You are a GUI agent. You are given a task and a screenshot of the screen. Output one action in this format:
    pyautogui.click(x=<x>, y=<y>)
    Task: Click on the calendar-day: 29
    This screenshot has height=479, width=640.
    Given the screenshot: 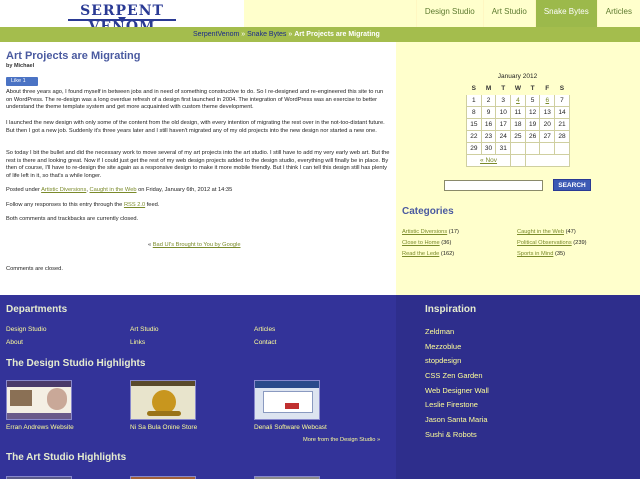 What is the action you would take?
    pyautogui.click(x=474, y=148)
    